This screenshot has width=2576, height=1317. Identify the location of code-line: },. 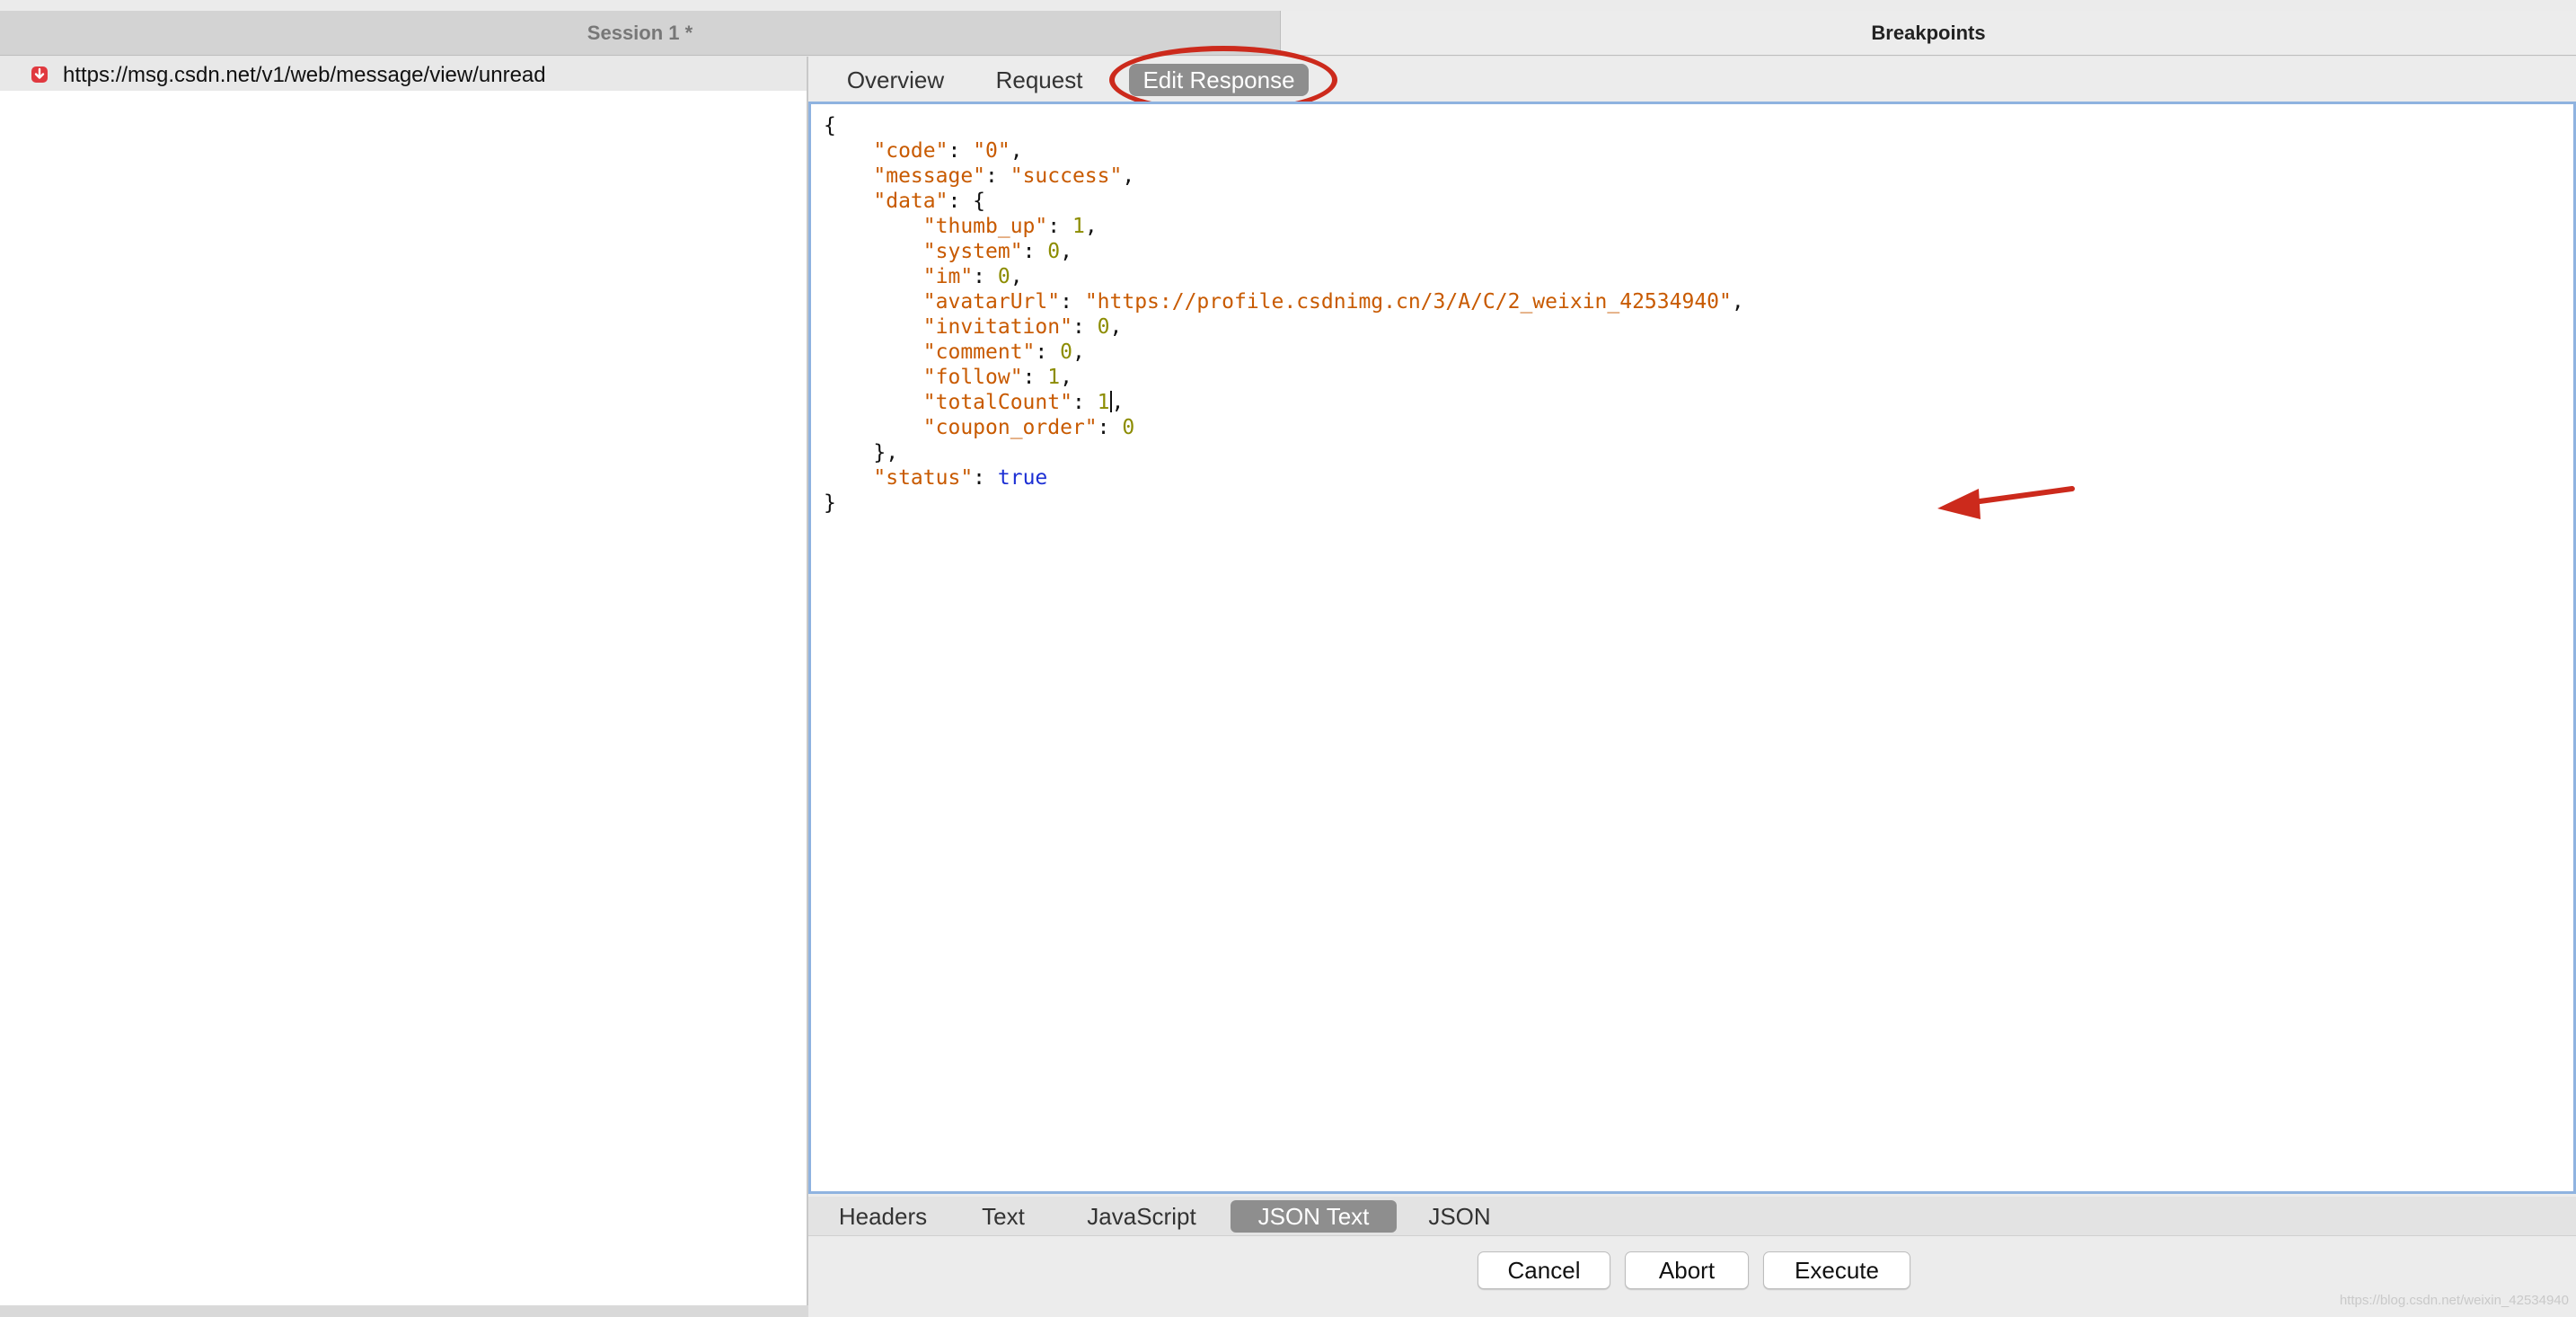
(1284, 453).